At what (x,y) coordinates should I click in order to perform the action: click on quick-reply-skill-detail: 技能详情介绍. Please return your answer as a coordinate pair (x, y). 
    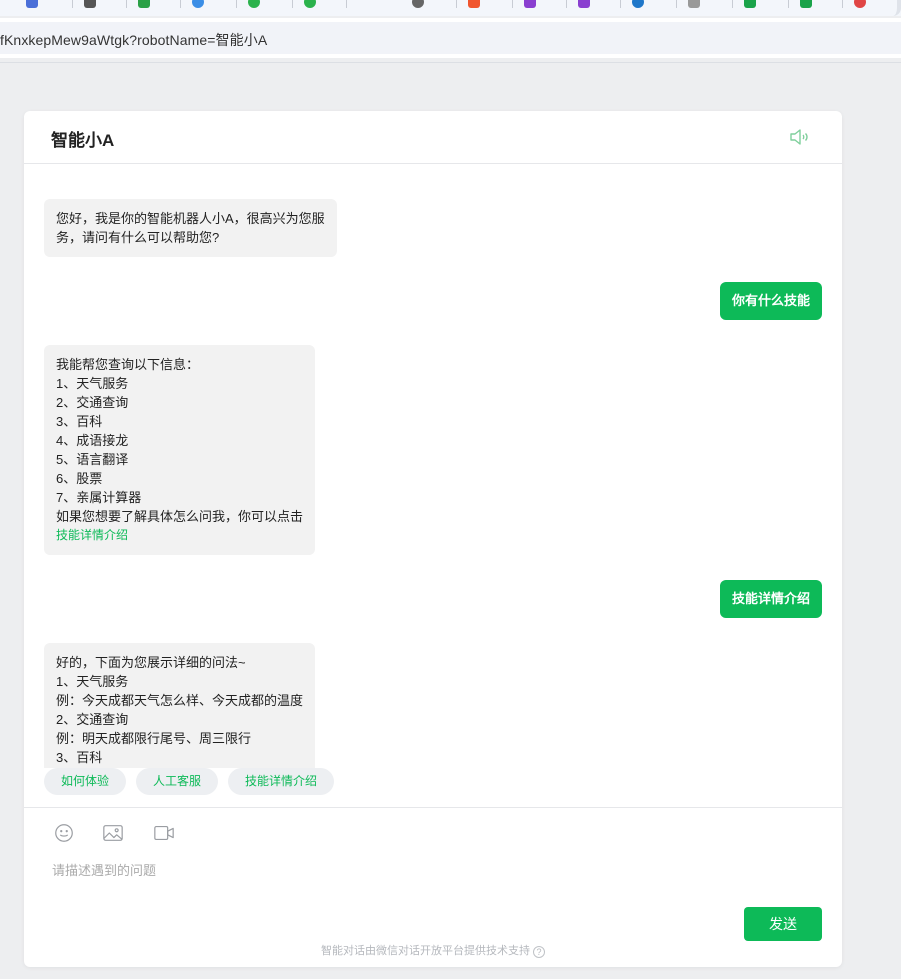
    Looking at the image, I should click on (281, 781).